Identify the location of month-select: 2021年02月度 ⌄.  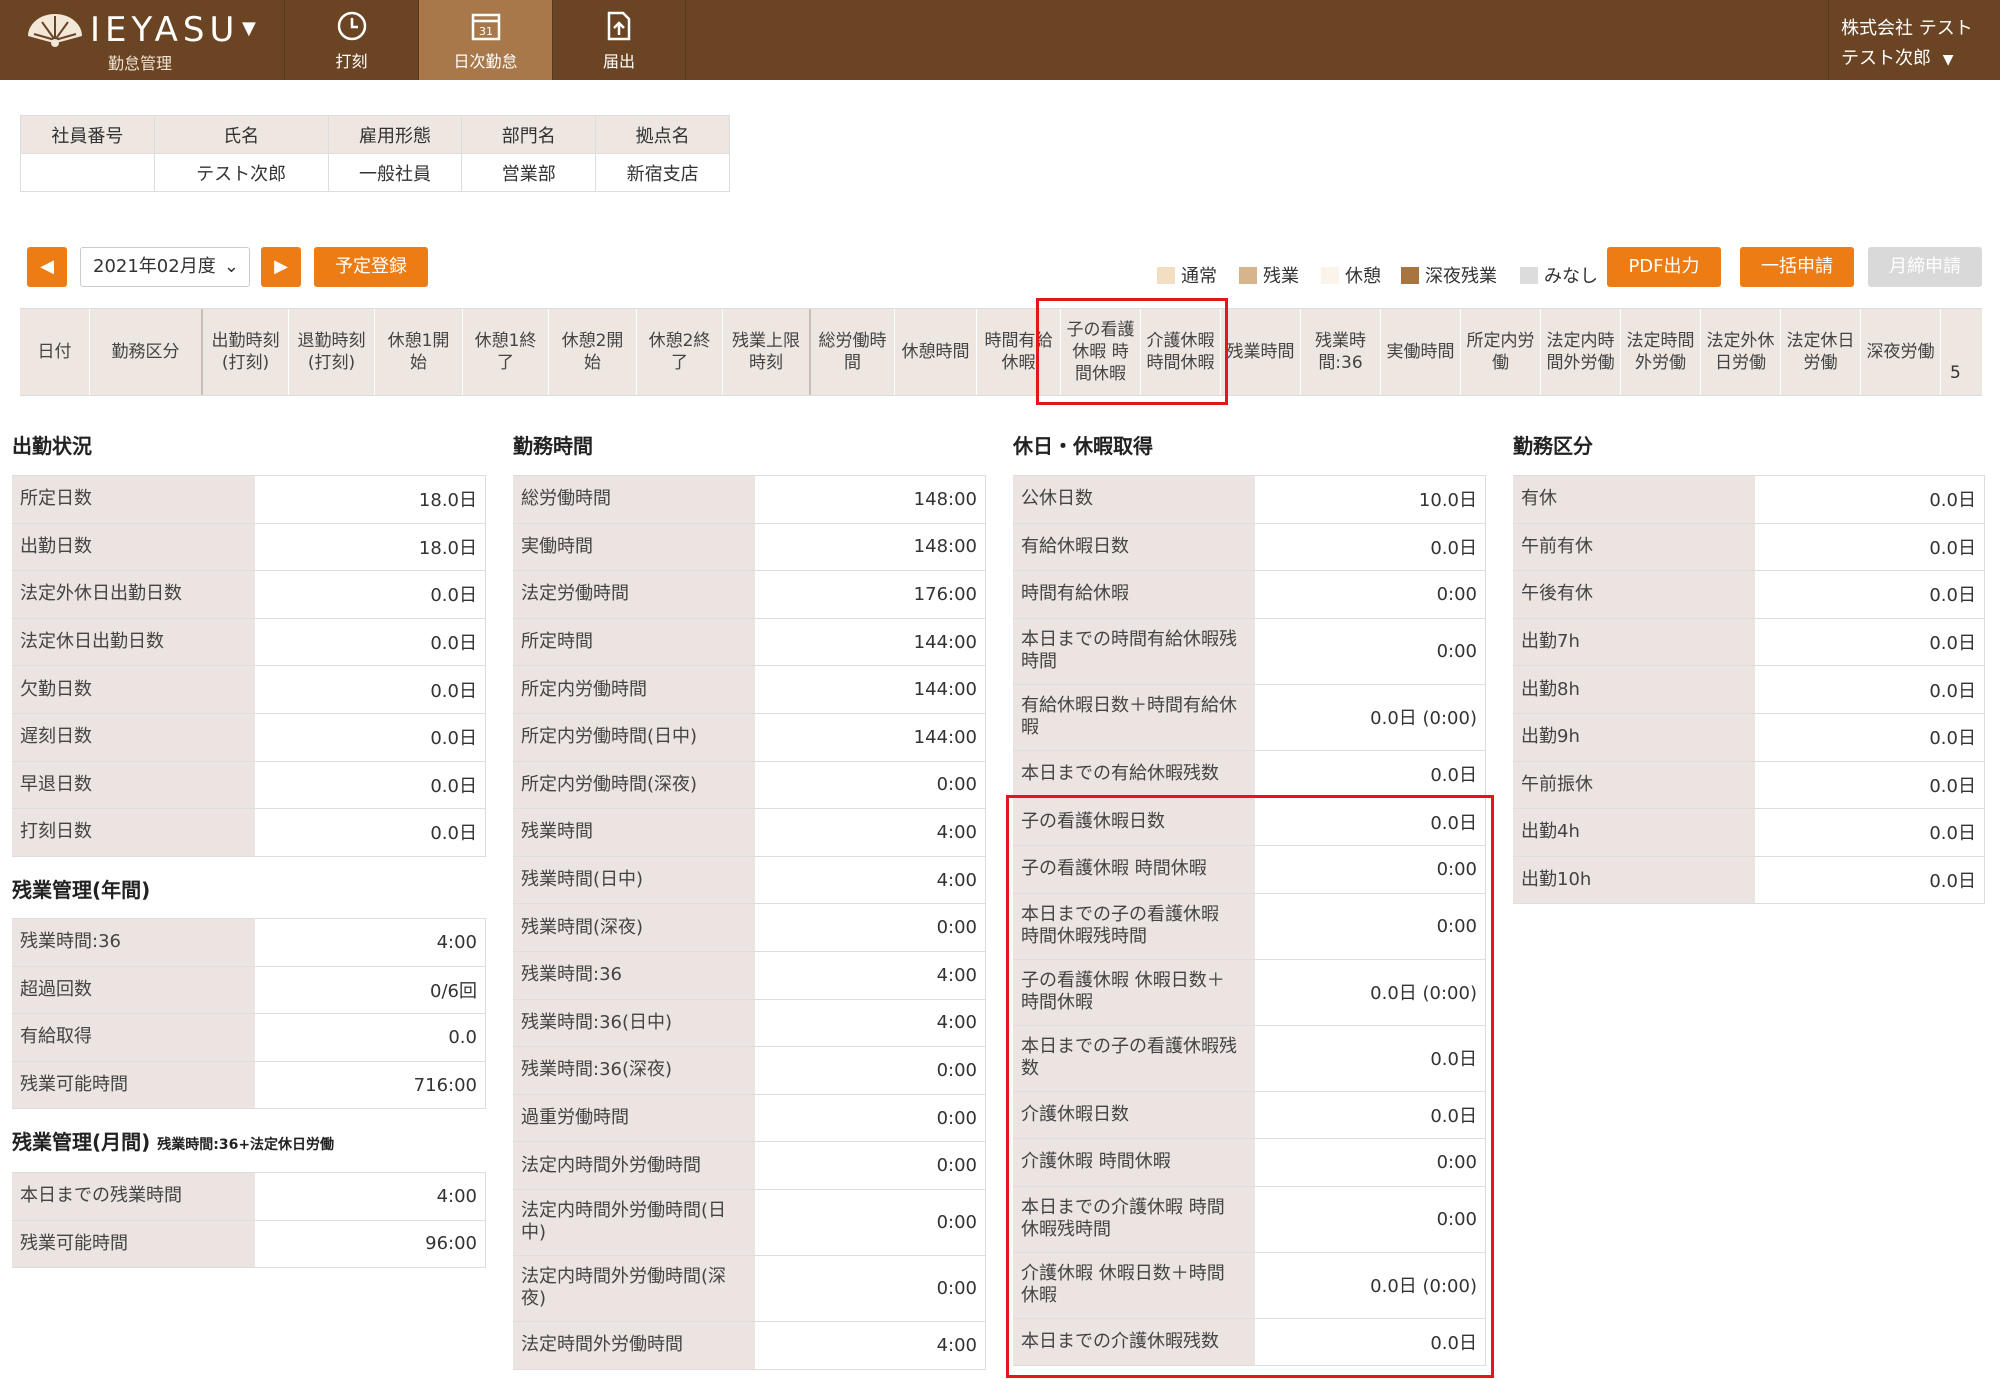
(165, 267).